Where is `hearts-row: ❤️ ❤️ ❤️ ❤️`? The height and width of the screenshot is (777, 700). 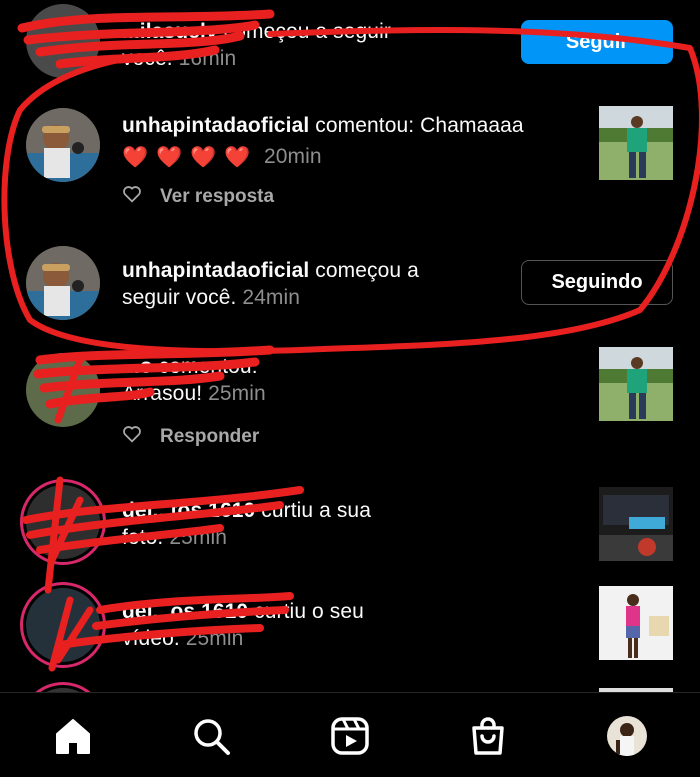 hearts-row: ❤️ ❤️ ❤️ ❤️ is located at coordinates (190, 157).